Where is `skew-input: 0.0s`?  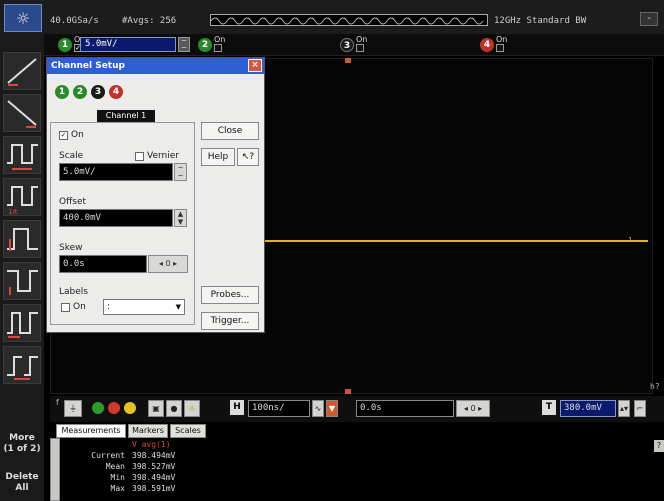
skew-input: 0.0s is located at coordinates (103, 264).